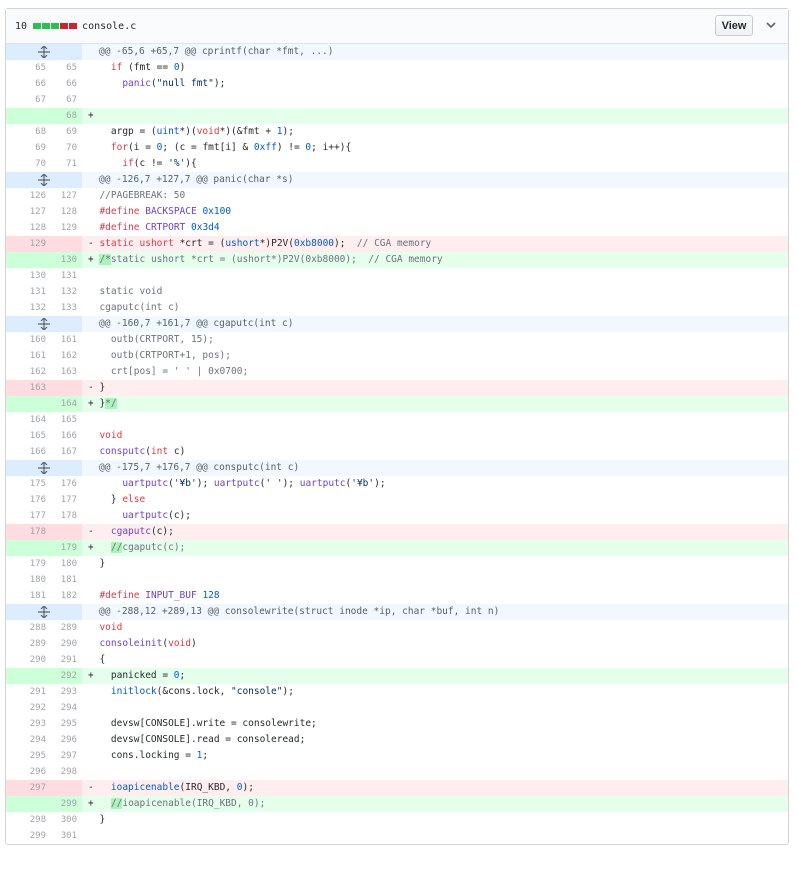 The width and height of the screenshot is (798, 884). Describe the element at coordinates (66, 356) in the screenshot. I see `new-line-number: 162` at that location.